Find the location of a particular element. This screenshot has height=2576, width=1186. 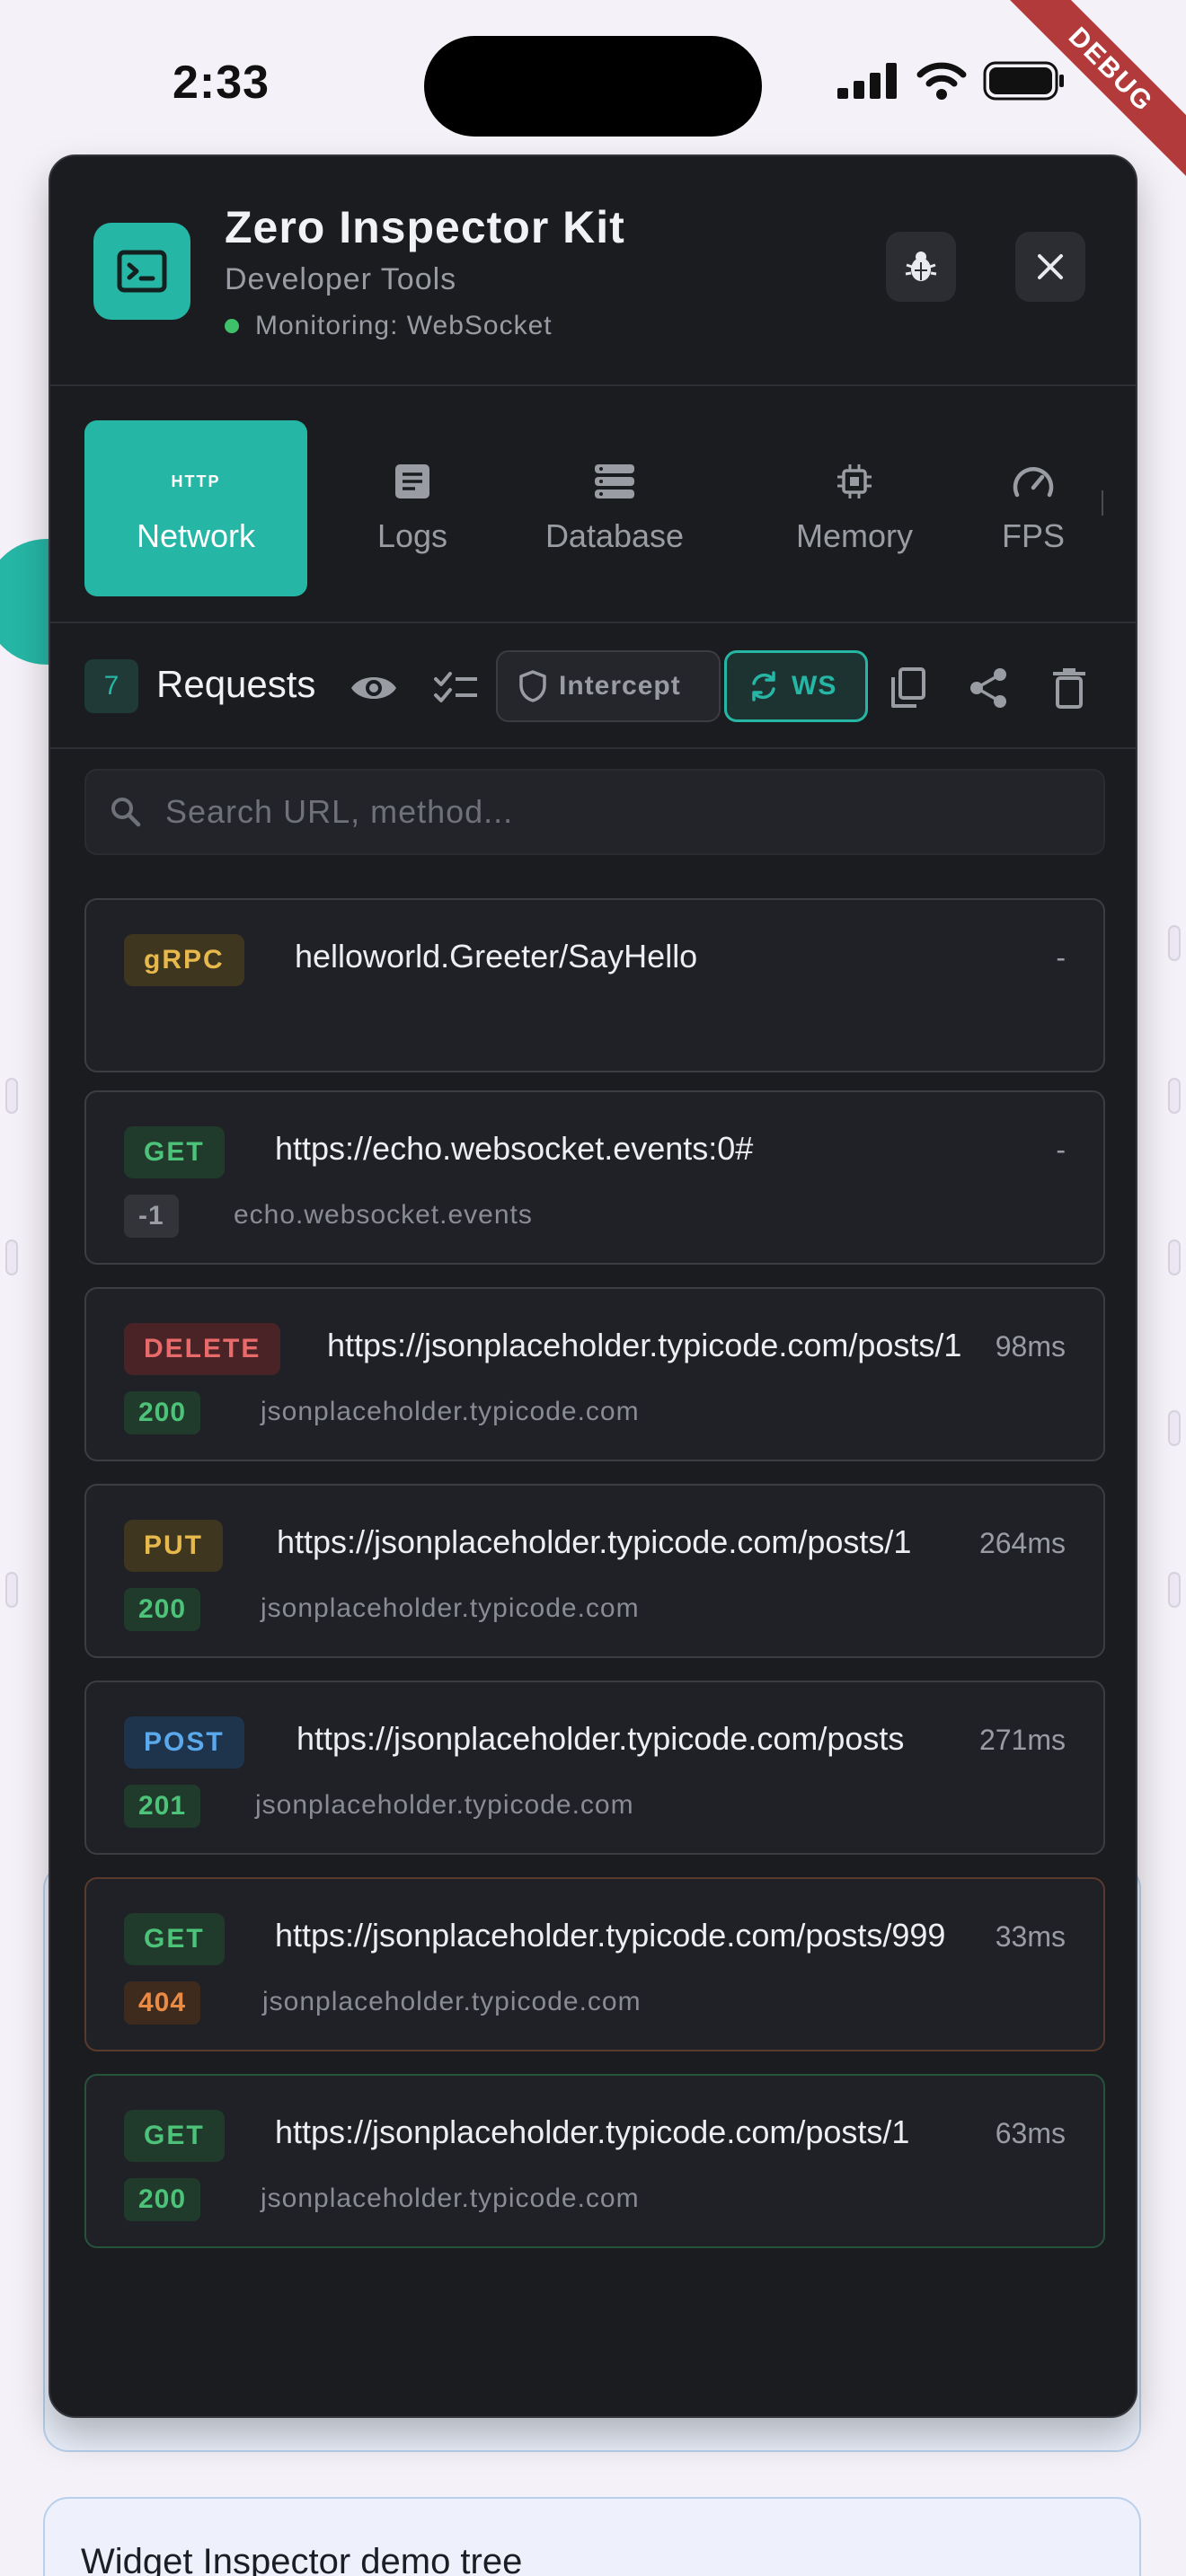

request-duration: 63ms is located at coordinates (1030, 2133).